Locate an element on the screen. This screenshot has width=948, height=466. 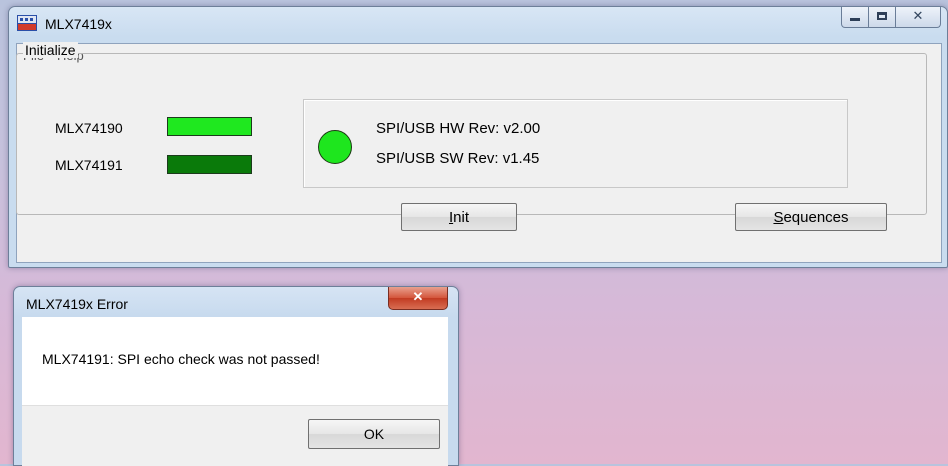
init-label-rest: nit is located at coordinates (461, 217).